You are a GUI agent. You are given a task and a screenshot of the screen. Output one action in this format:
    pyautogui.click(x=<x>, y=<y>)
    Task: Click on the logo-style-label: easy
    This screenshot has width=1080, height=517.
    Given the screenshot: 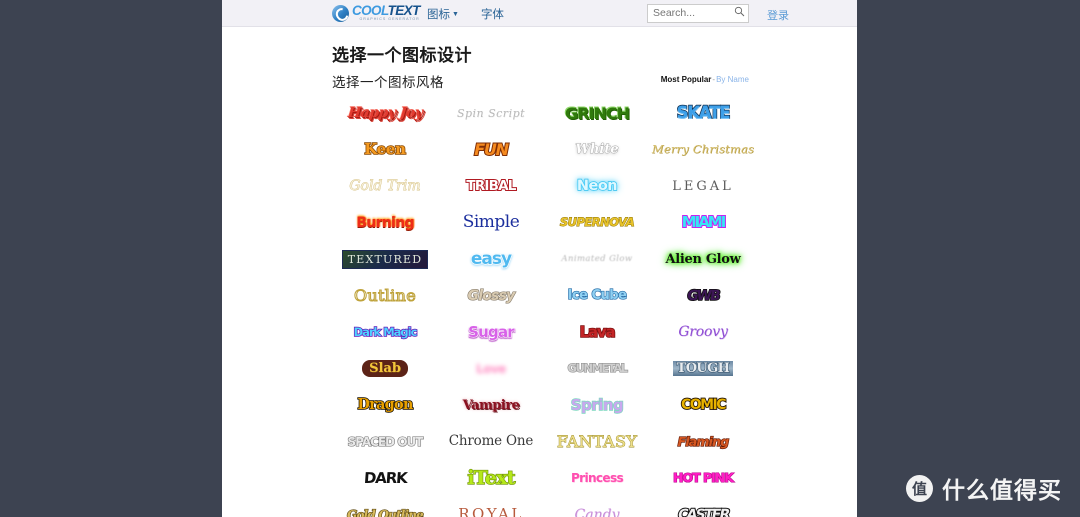 What is the action you would take?
    pyautogui.click(x=491, y=258)
    